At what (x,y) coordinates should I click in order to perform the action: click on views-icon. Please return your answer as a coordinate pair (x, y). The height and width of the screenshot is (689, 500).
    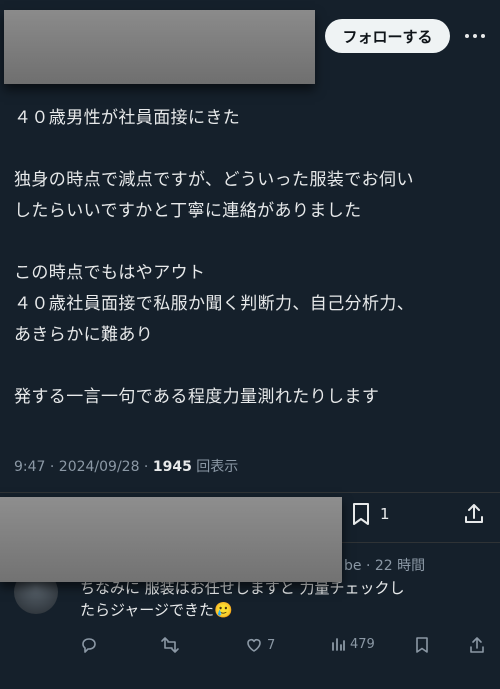
    Looking at the image, I should click on (338, 644).